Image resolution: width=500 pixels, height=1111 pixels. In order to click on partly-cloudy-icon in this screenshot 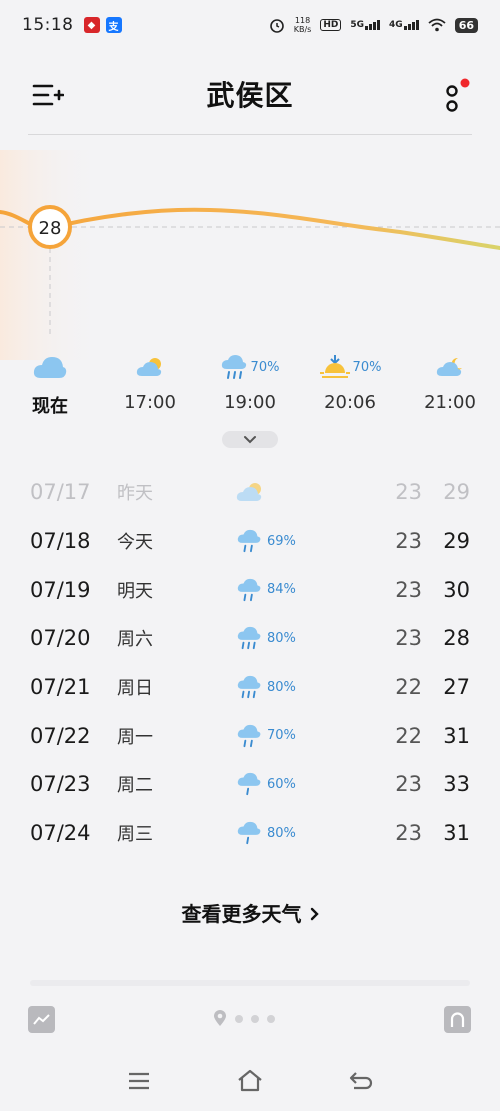, I will do `click(249, 492)`.